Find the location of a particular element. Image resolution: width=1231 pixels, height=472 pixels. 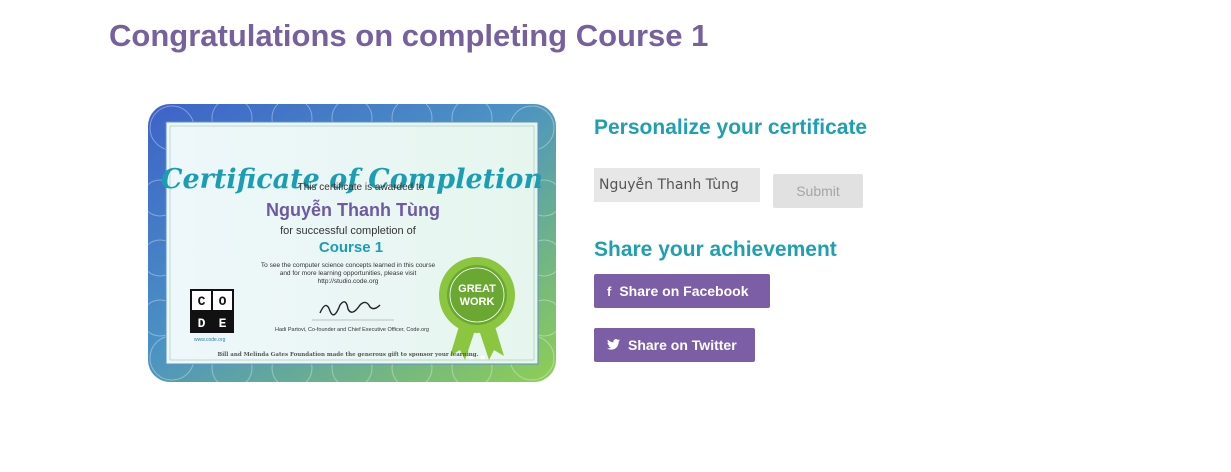

submit-button: Submit is located at coordinates (818, 191).